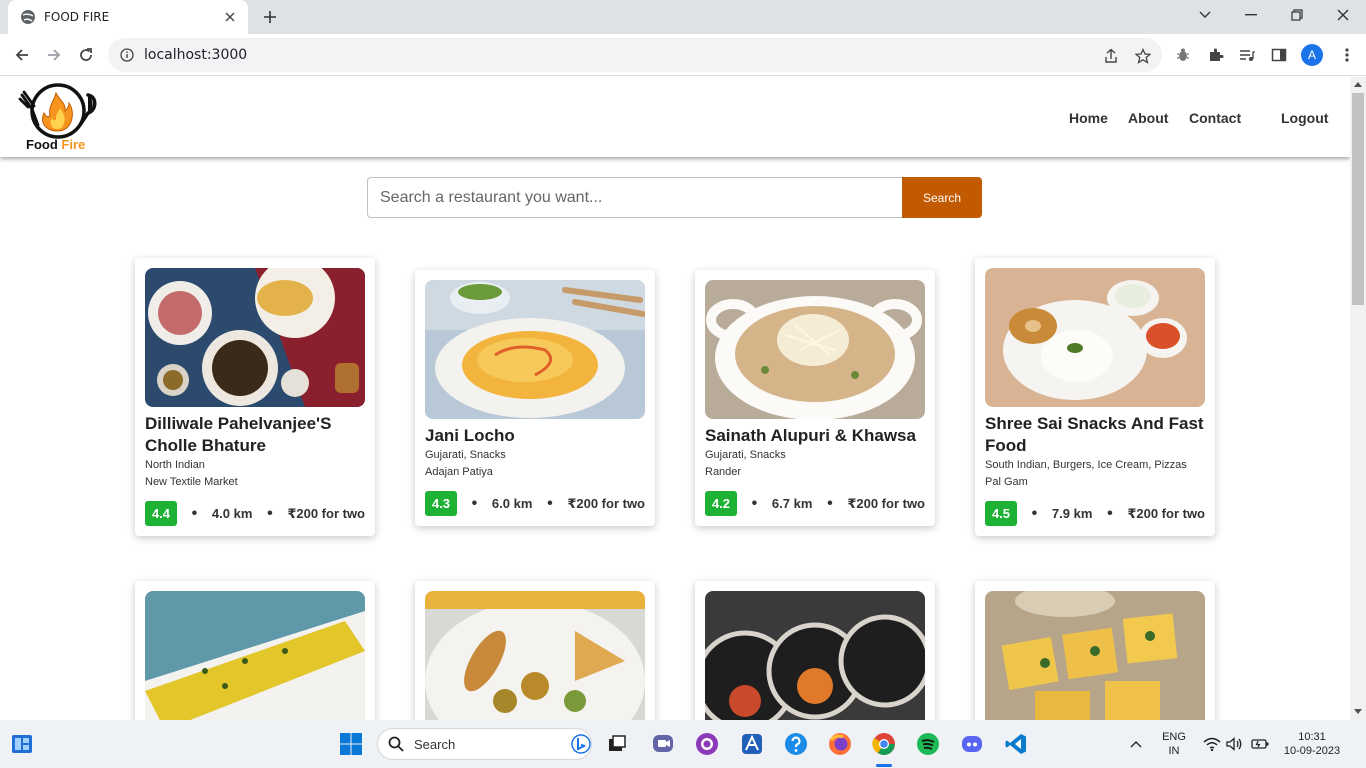 The image size is (1366, 768). I want to click on clock-time: 10:31, so click(1312, 737).